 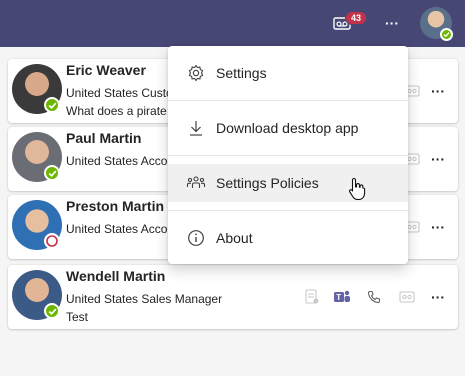 I want to click on menu-item-about: About, so click(x=288, y=238).